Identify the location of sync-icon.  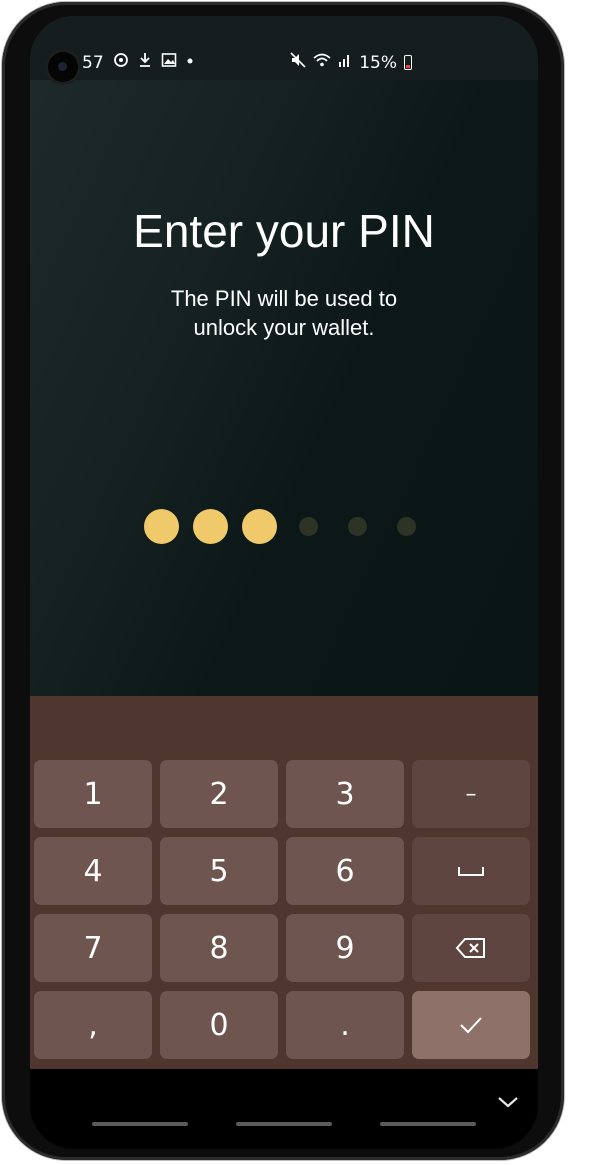
(121, 62).